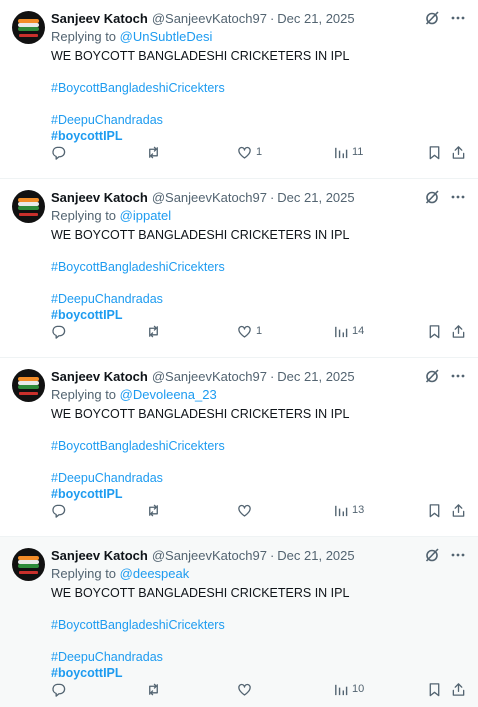 The height and width of the screenshot is (707, 478). What do you see at coordinates (348, 510) in the screenshot?
I see `views-button: 13` at bounding box center [348, 510].